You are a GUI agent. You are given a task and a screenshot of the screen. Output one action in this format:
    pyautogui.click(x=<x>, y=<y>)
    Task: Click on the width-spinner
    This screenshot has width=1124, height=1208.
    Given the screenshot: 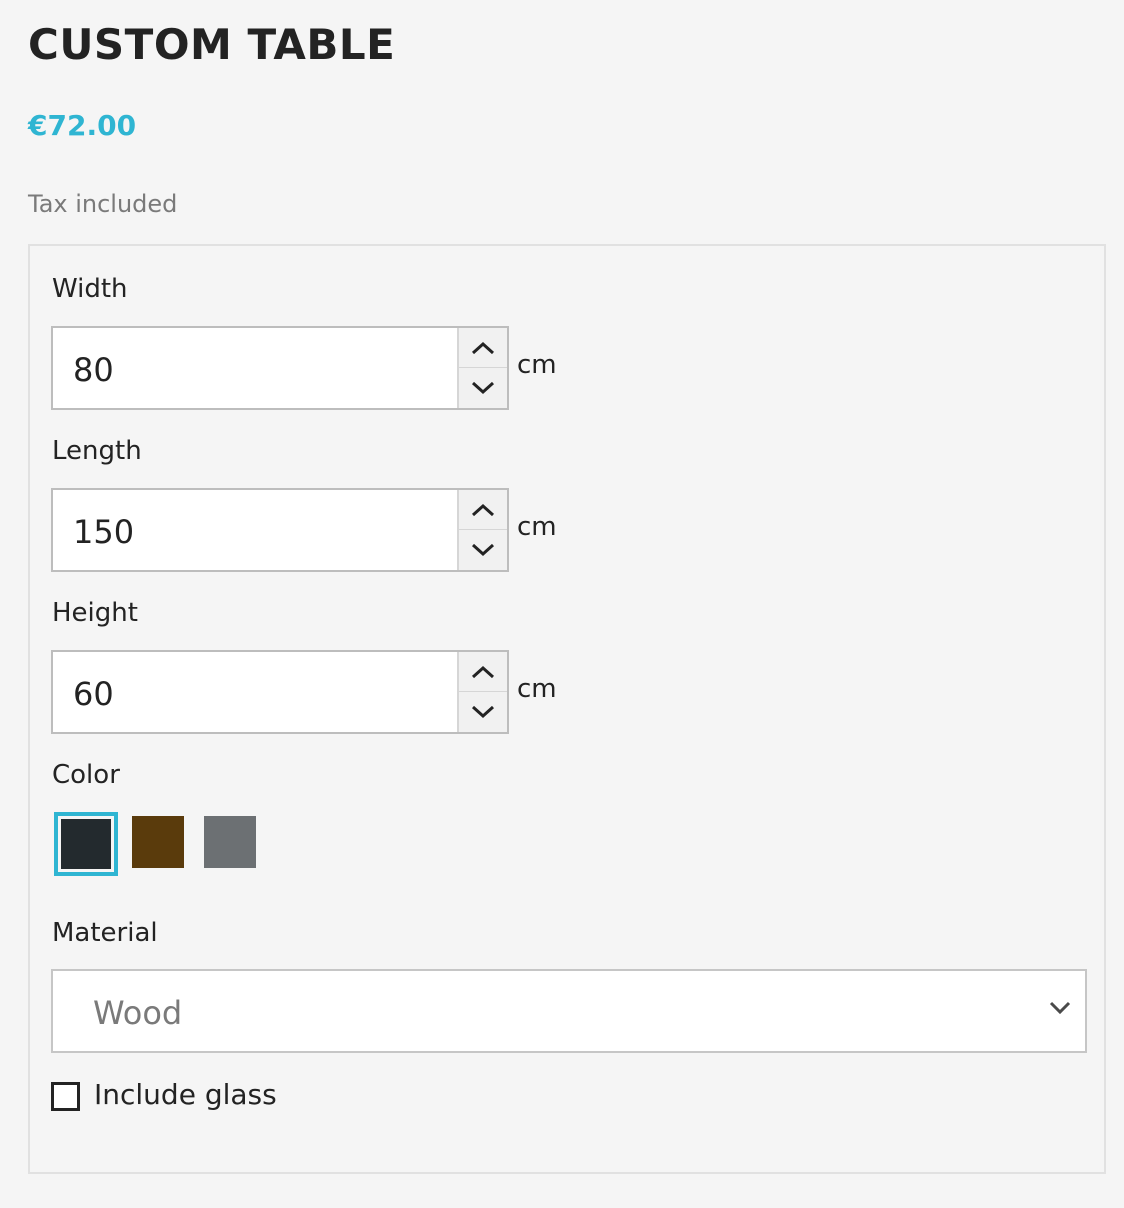 What is the action you would take?
    pyautogui.click(x=482, y=368)
    